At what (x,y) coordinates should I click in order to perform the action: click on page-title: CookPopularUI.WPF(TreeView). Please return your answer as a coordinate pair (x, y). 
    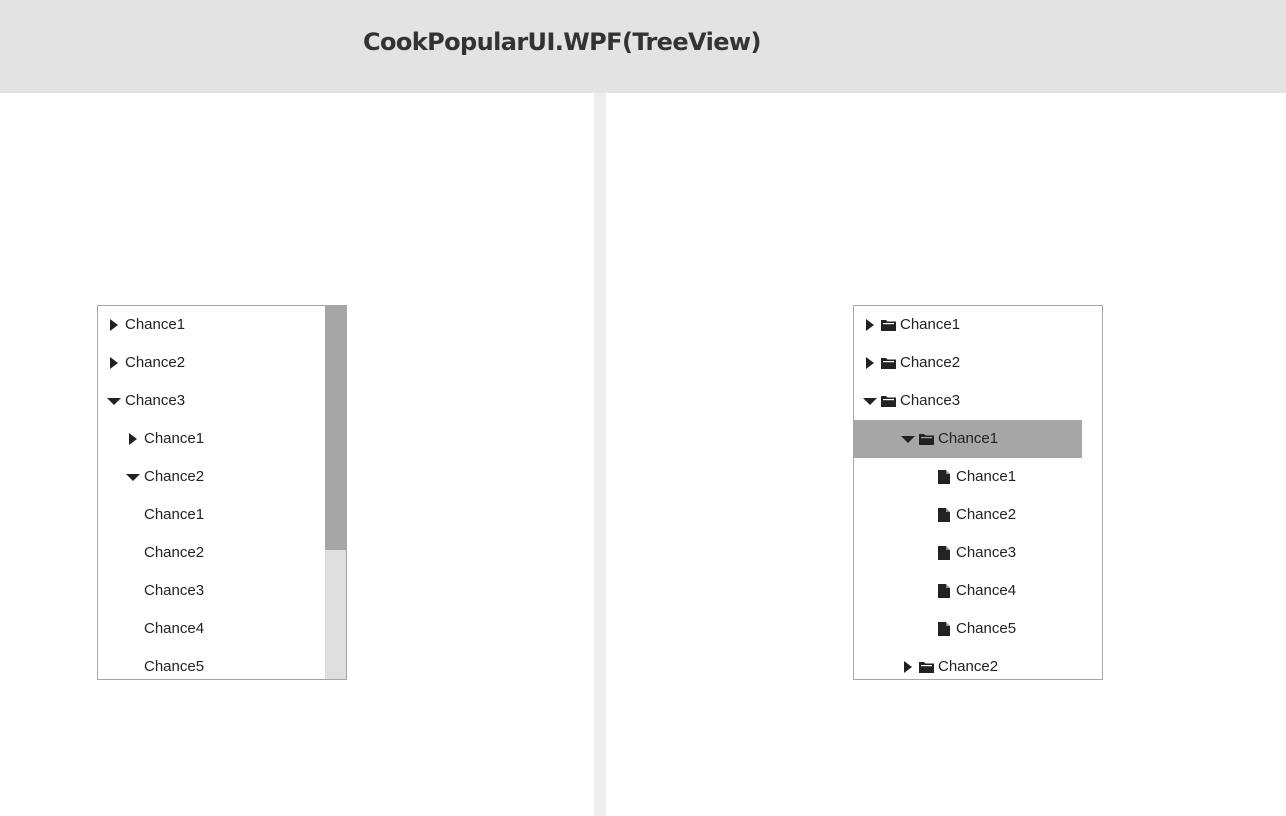
    Looking at the image, I should click on (562, 42).